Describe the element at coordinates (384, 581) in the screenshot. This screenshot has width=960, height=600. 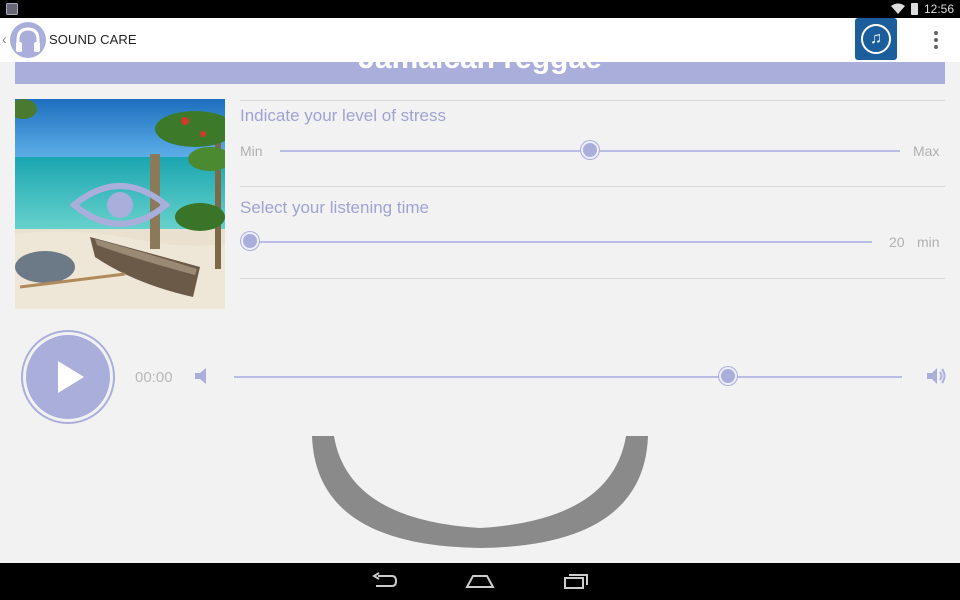
I see `nav-back-icon` at that location.